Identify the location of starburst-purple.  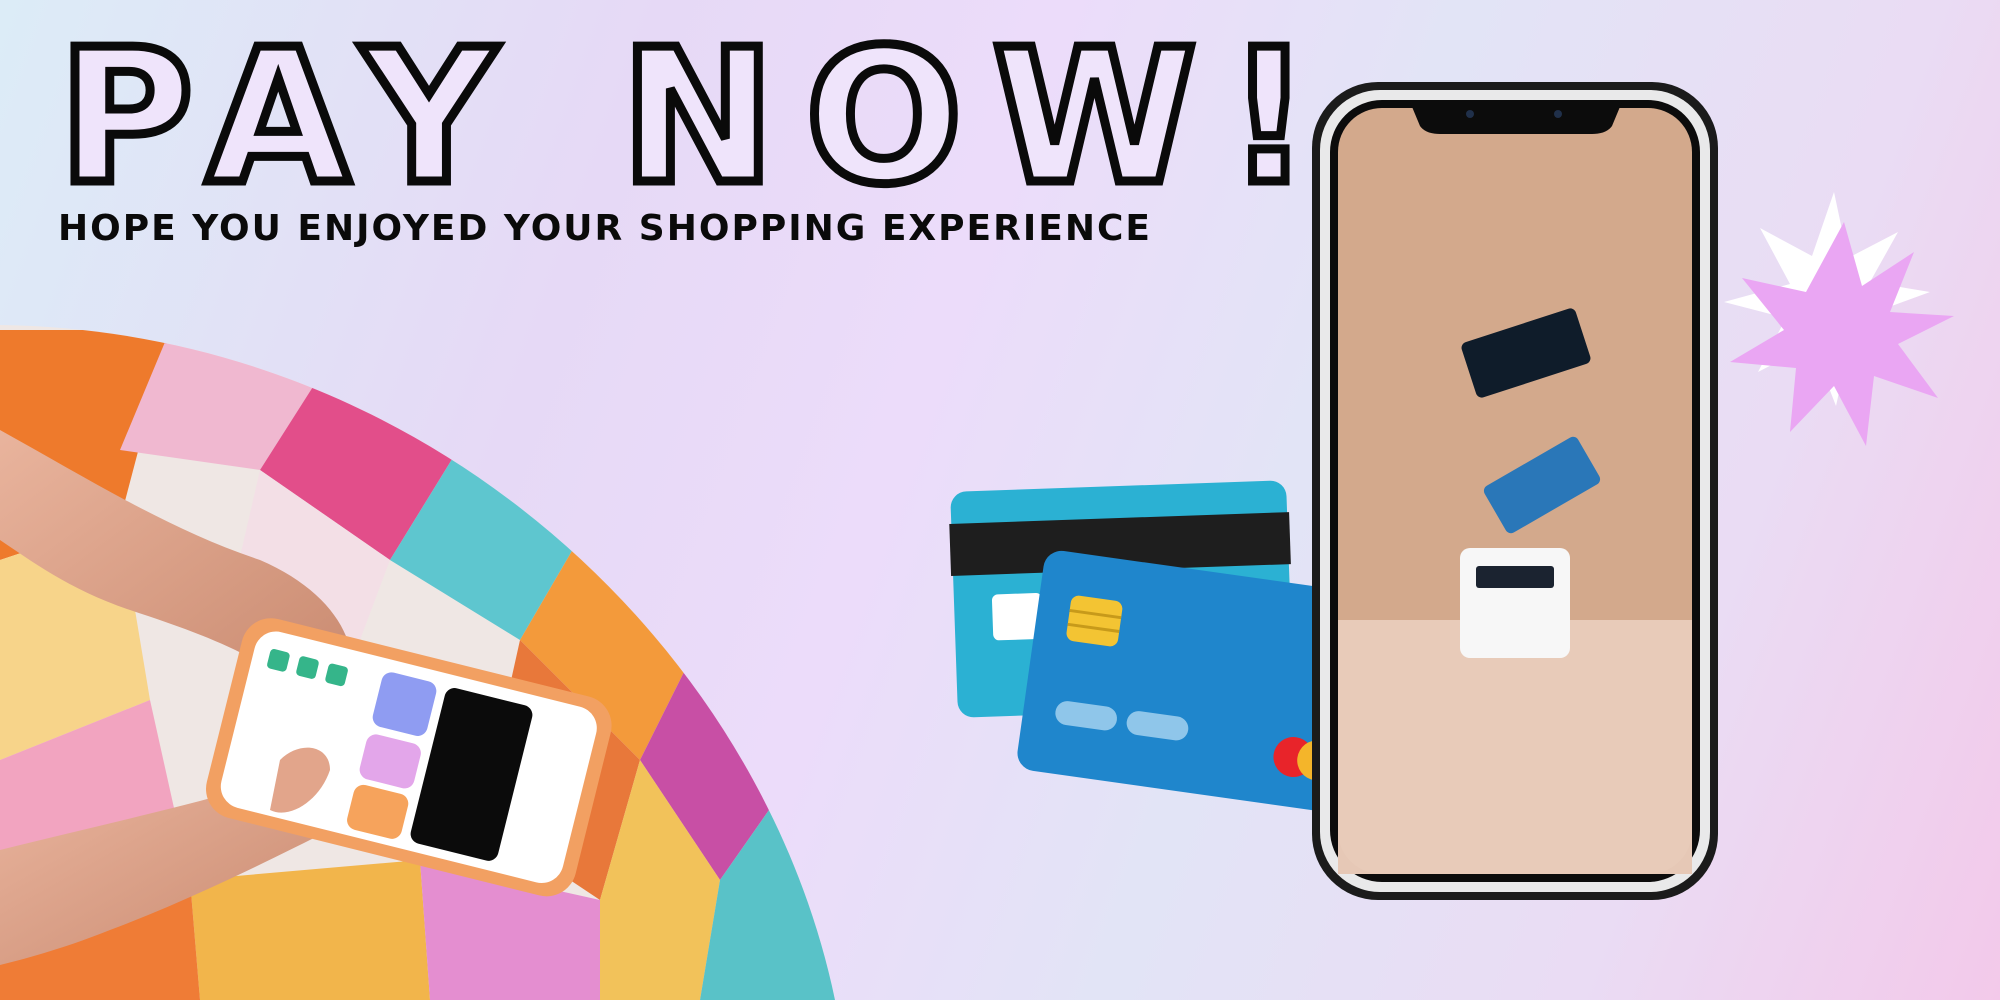
(1842, 334).